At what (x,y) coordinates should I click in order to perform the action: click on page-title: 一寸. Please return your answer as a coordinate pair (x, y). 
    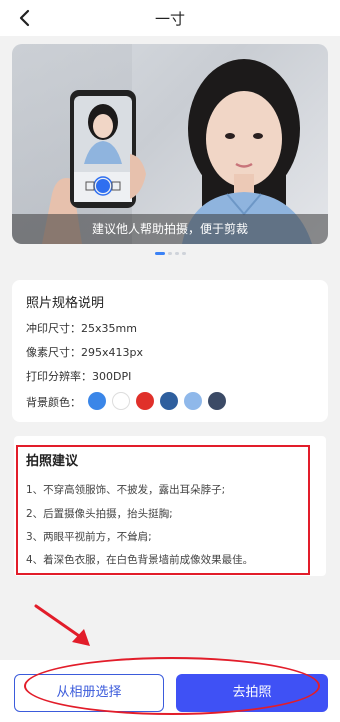
    Looking at the image, I should click on (169, 19).